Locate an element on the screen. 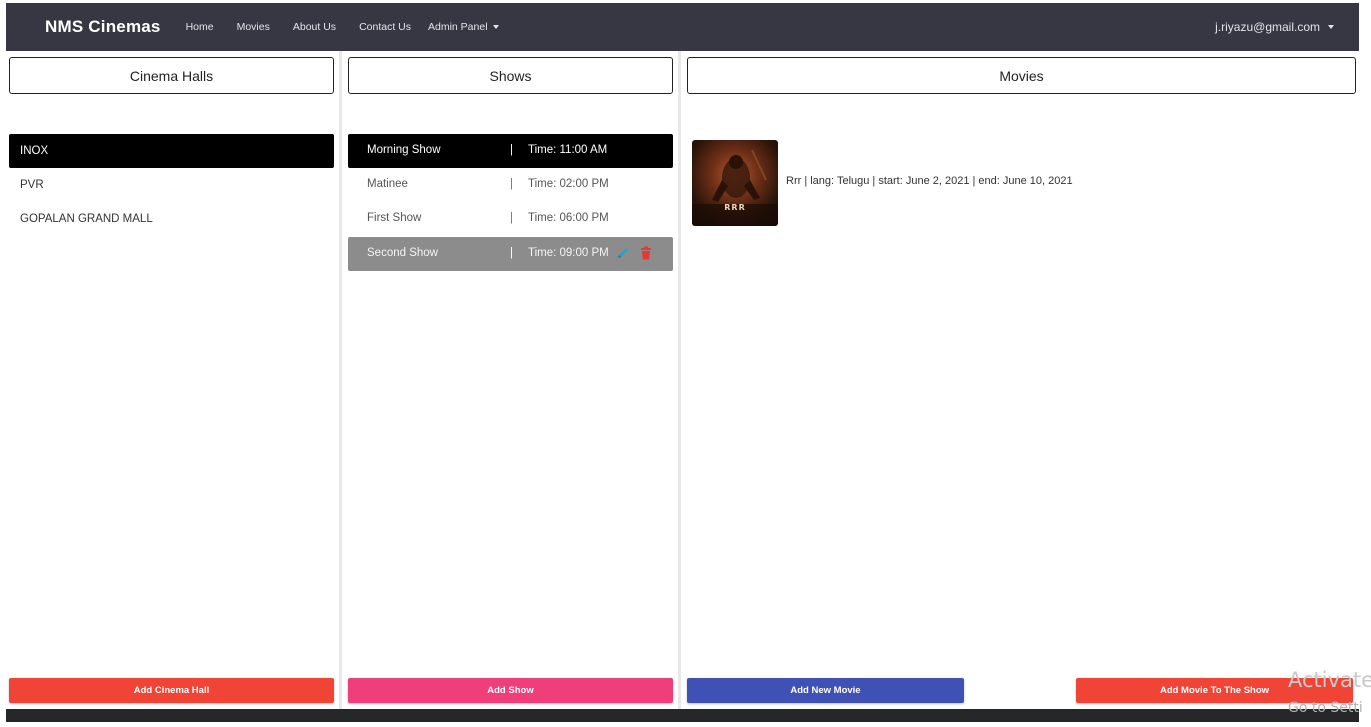 This screenshot has height=727, width=1371. show-item-matinee: Matinee | Time: 02:00 PM is located at coordinates (510, 185).